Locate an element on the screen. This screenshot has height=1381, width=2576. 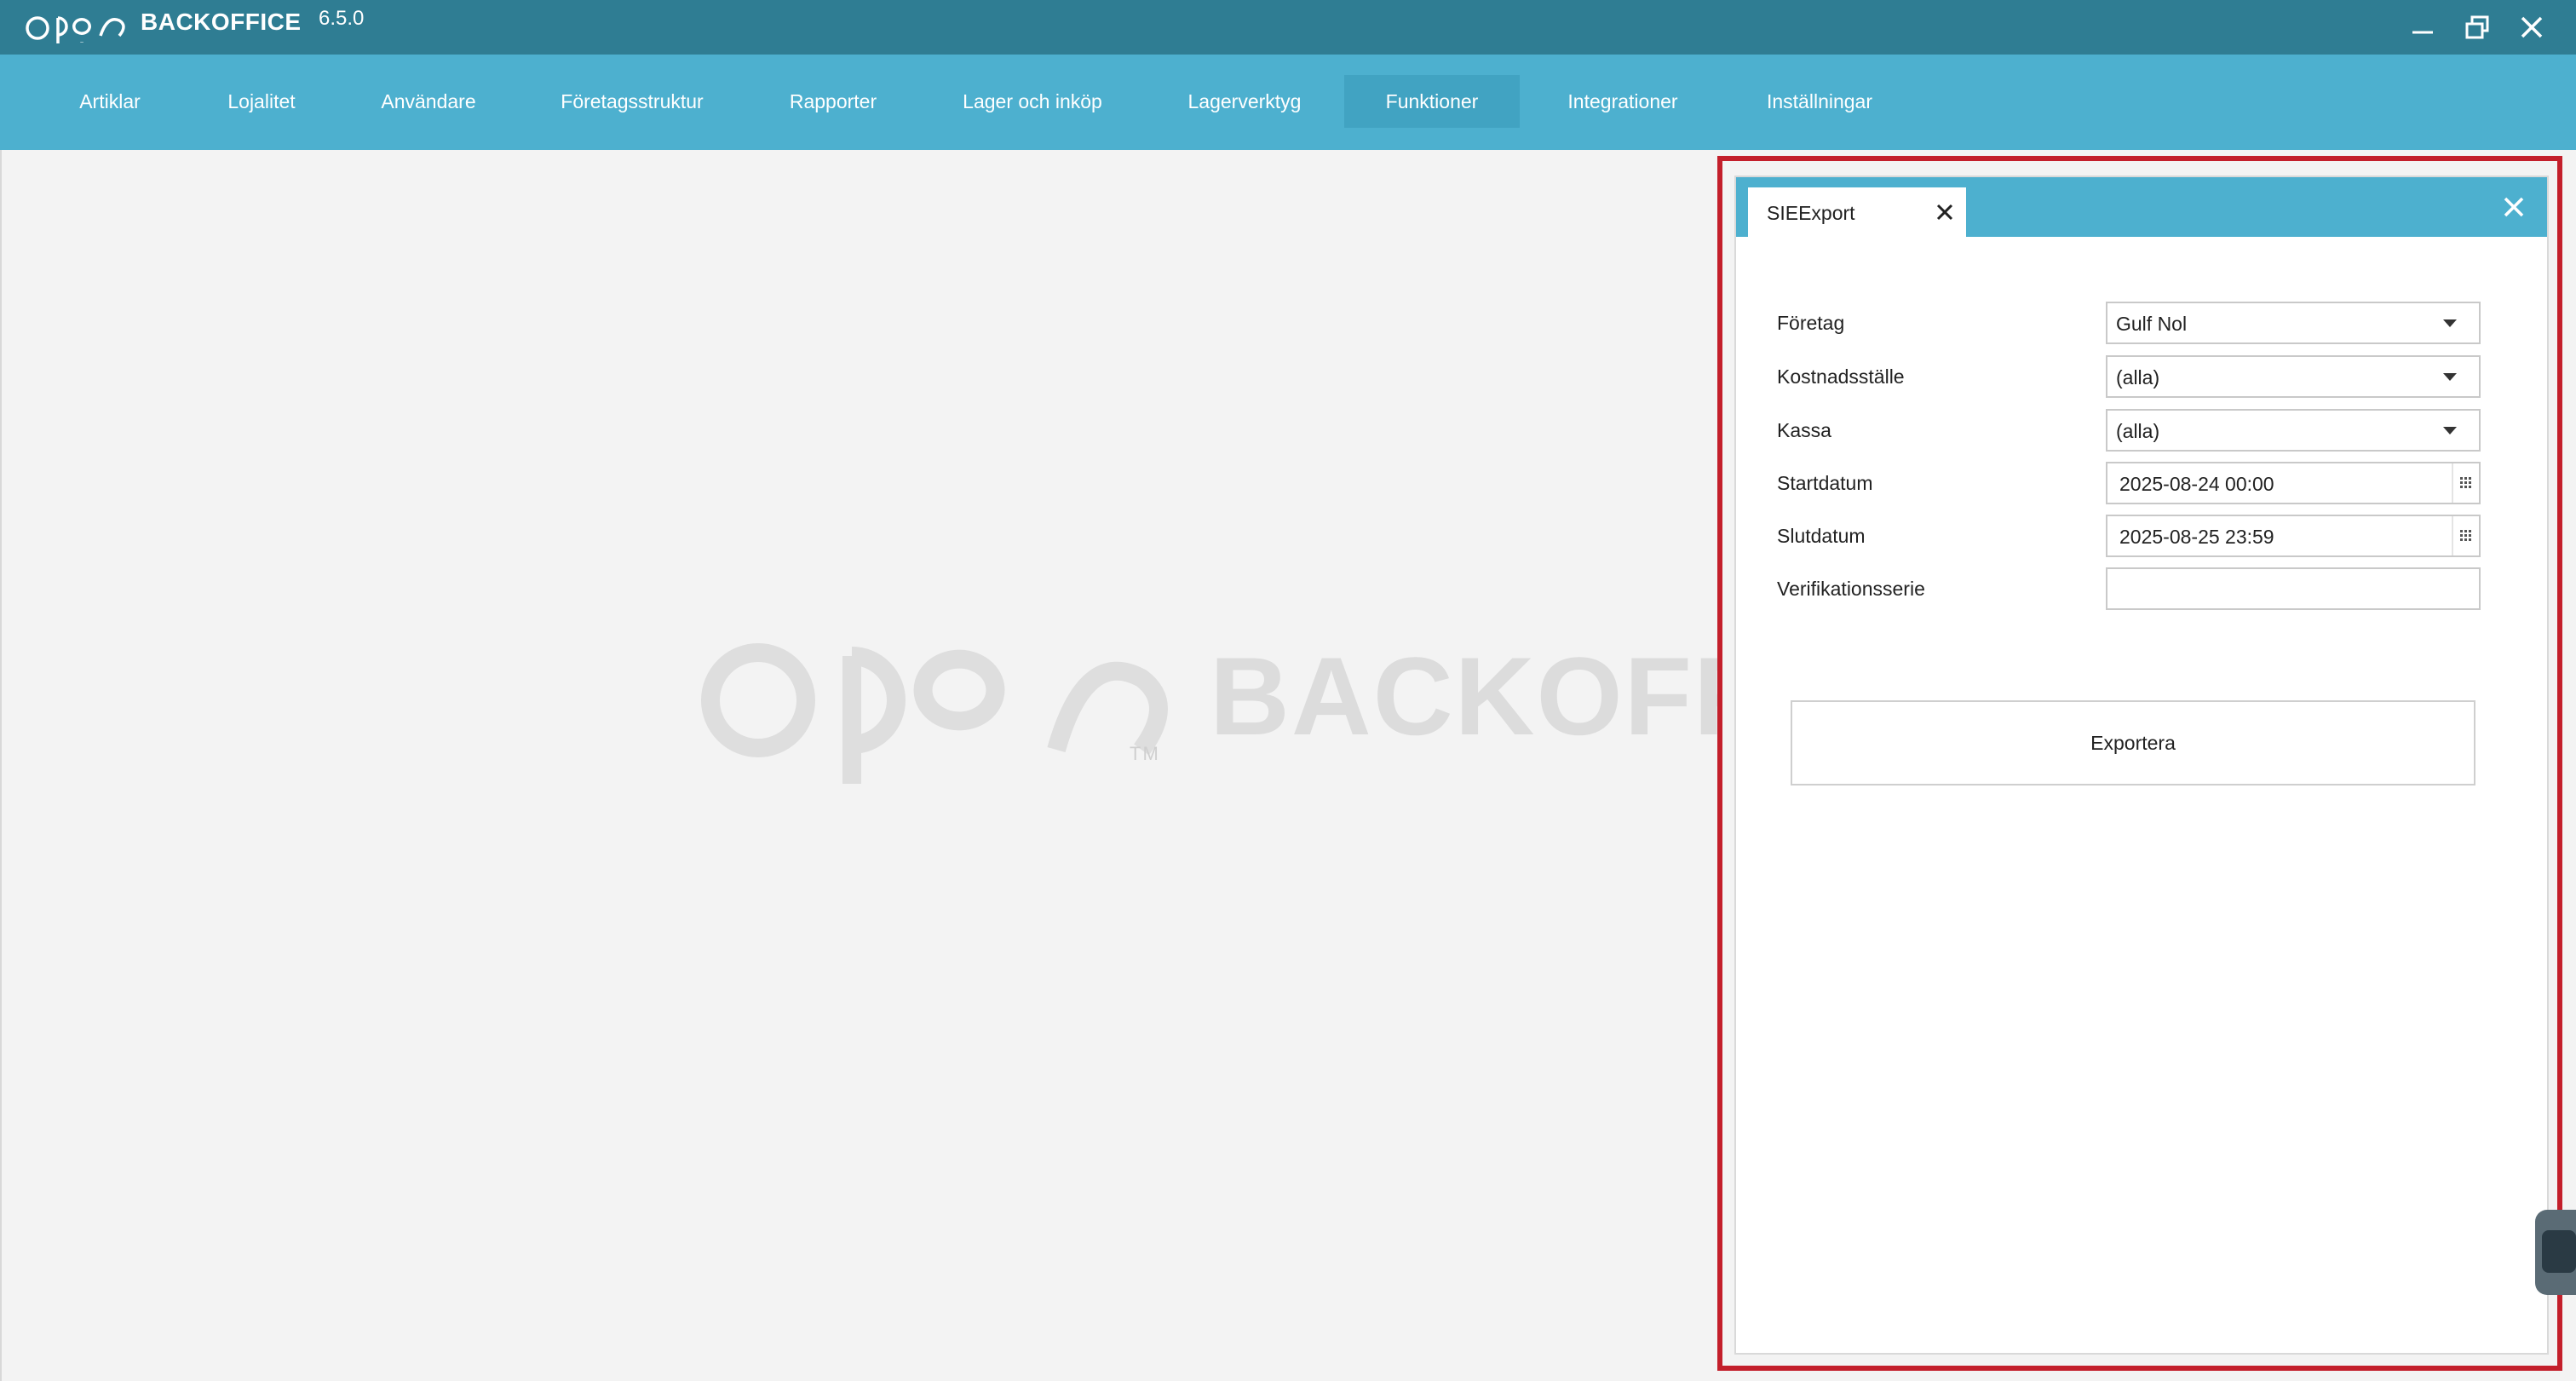
startdatum-value: 2025-08-24 00:00 is located at coordinates (2197, 484).